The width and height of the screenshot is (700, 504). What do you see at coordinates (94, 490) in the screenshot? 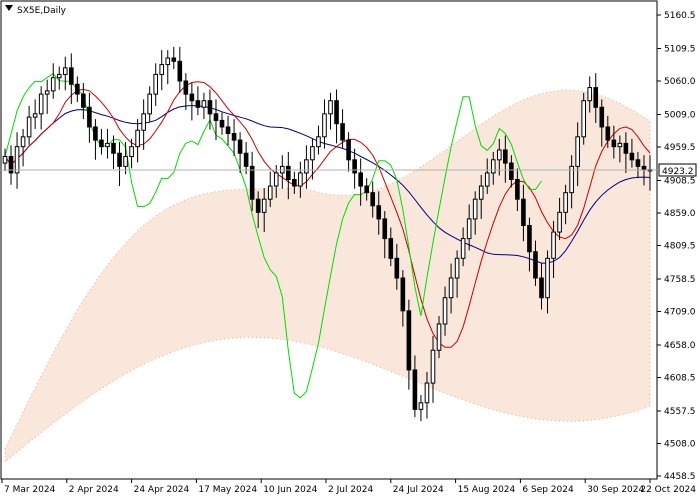
I see `time-tick-label: 2 Apr 2024` at bounding box center [94, 490].